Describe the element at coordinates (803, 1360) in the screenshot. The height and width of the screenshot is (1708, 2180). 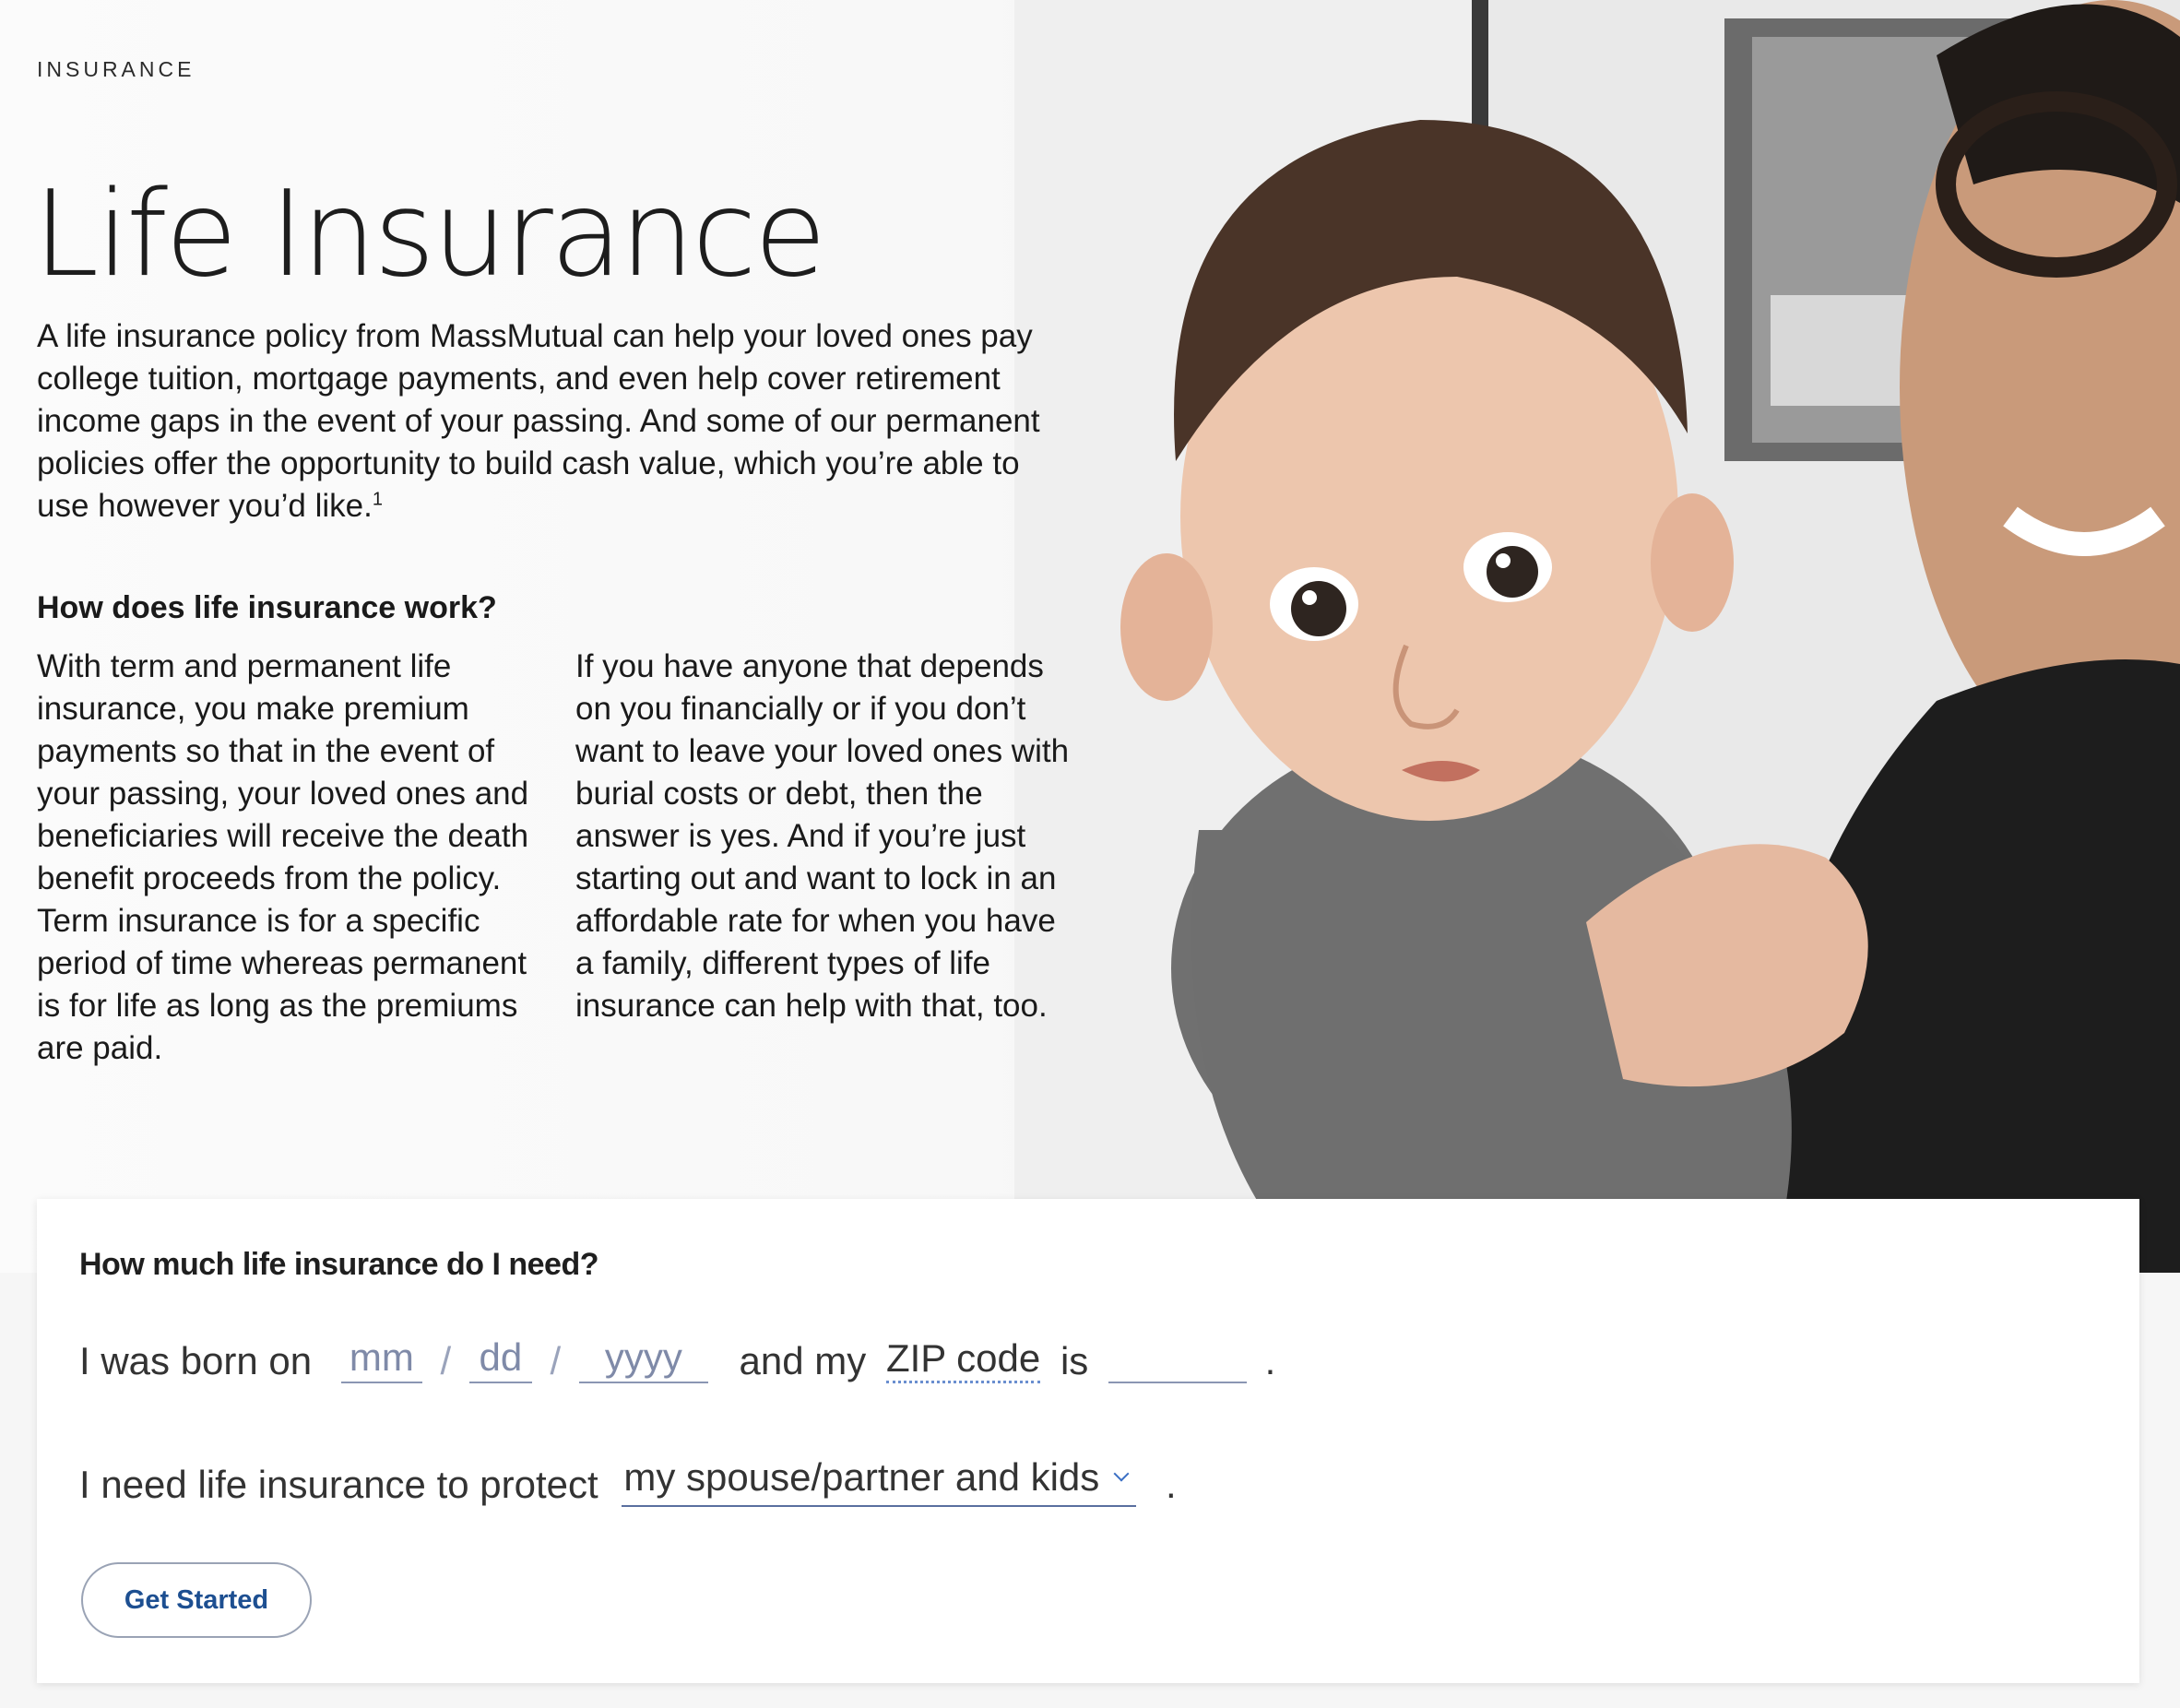
I see `zip-label-prefix: and my` at that location.